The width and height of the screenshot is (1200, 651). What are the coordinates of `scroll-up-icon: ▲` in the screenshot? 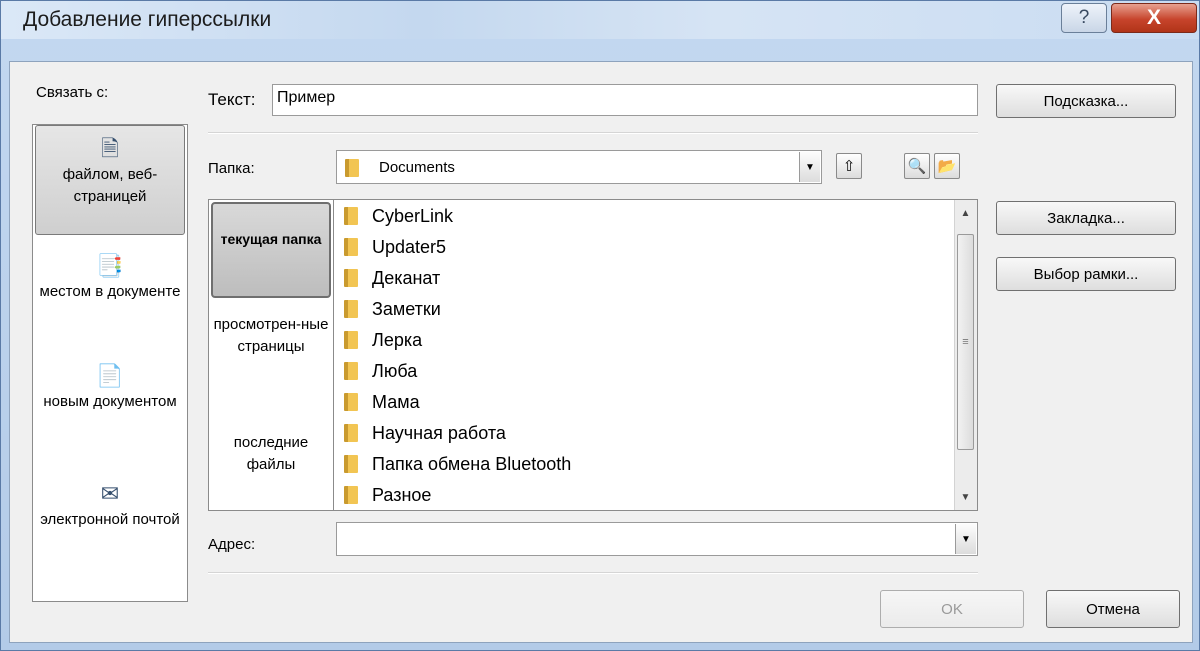 It's located at (965, 213).